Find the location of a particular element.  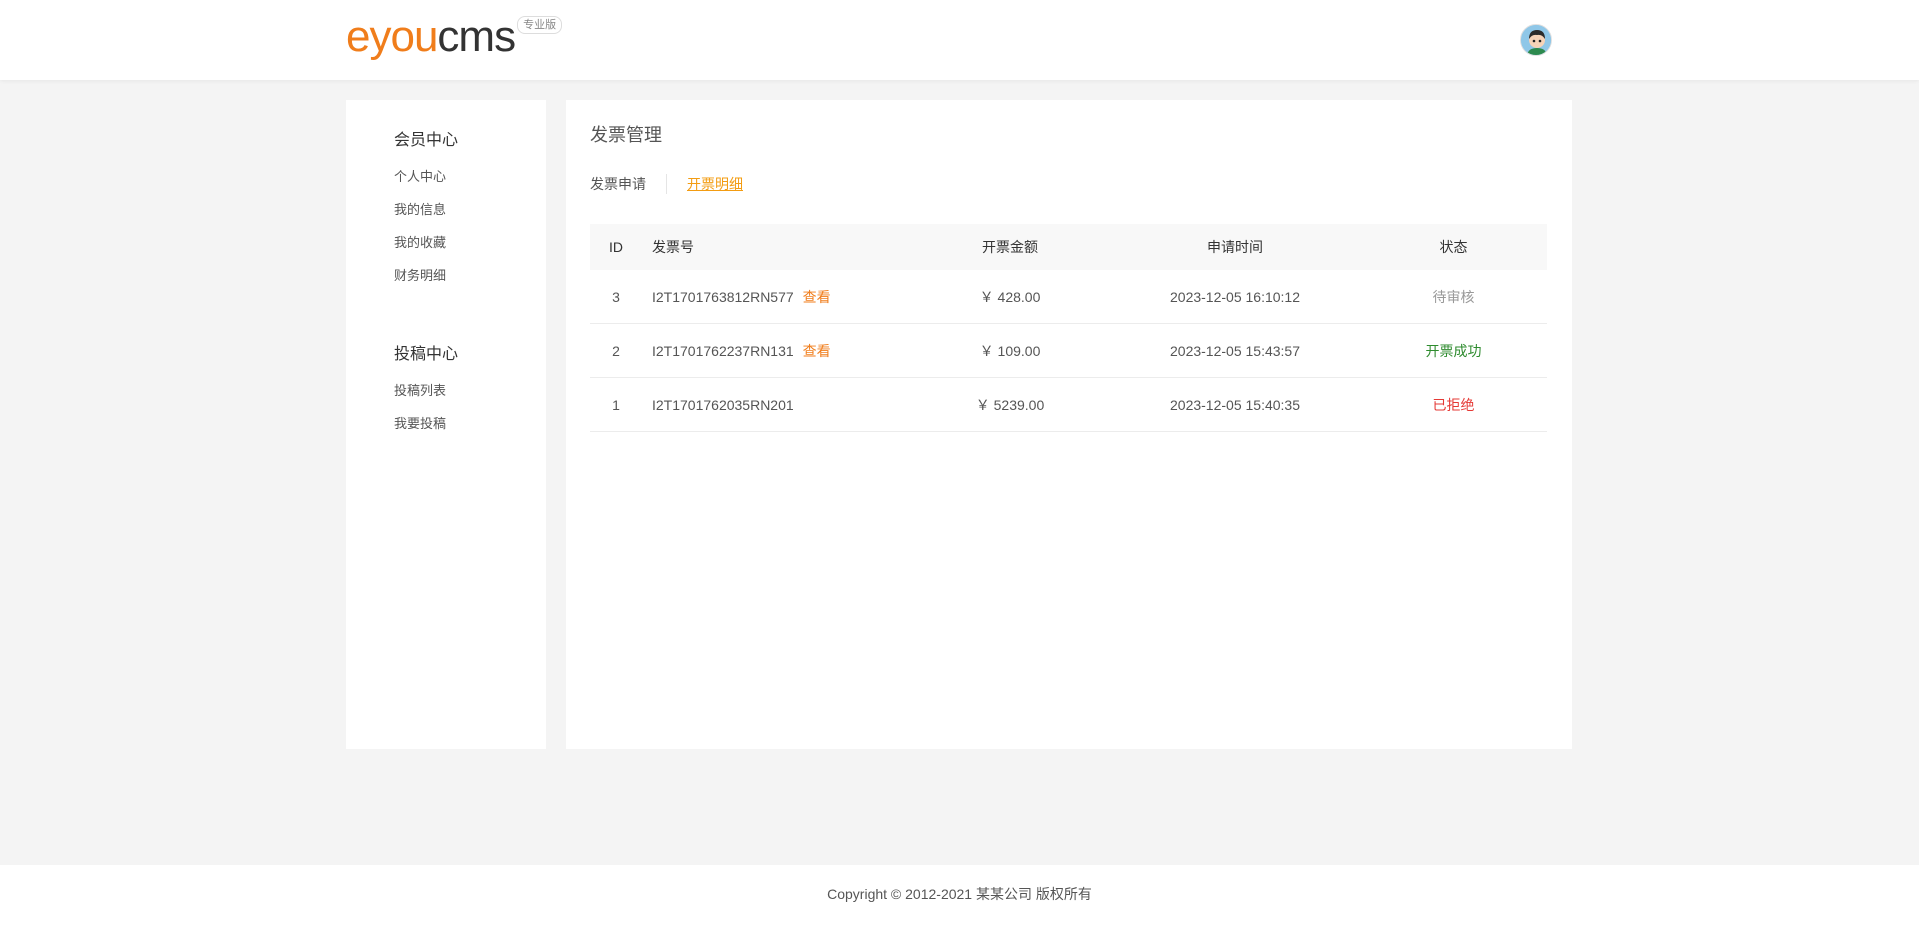

logo-wordmark: eyoucms is located at coordinates (431, 36).